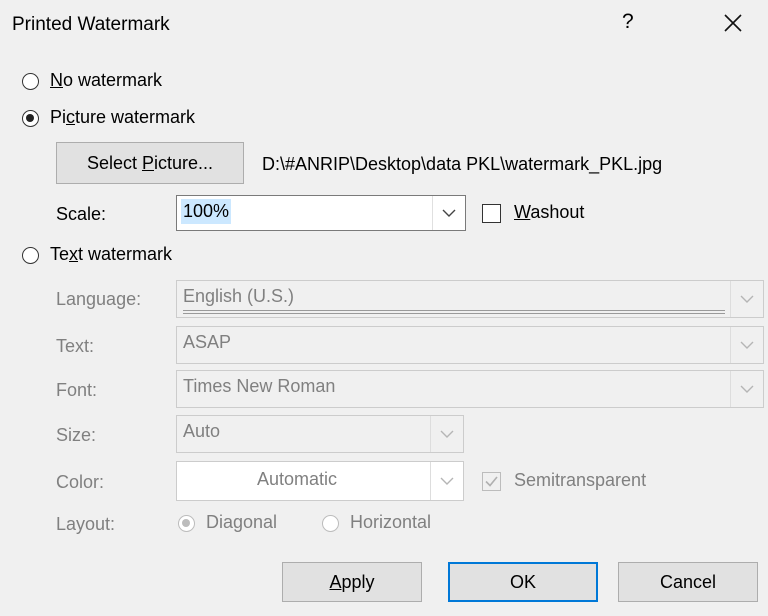  Describe the element at coordinates (297, 479) in the screenshot. I see `color-value: Automatic` at that location.